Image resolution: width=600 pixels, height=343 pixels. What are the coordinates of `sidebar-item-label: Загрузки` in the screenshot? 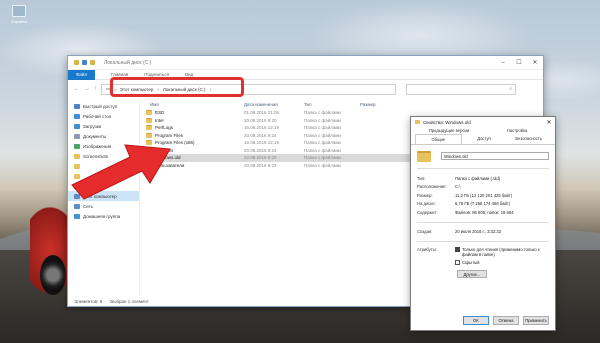 It's located at (92, 126).